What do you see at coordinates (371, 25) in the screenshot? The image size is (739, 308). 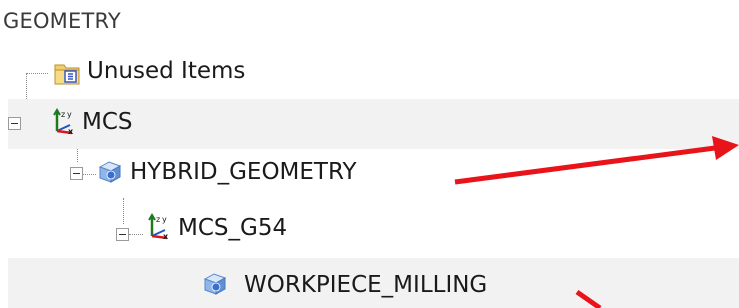 I see `column-header-geometry: GEOMETRY` at bounding box center [371, 25].